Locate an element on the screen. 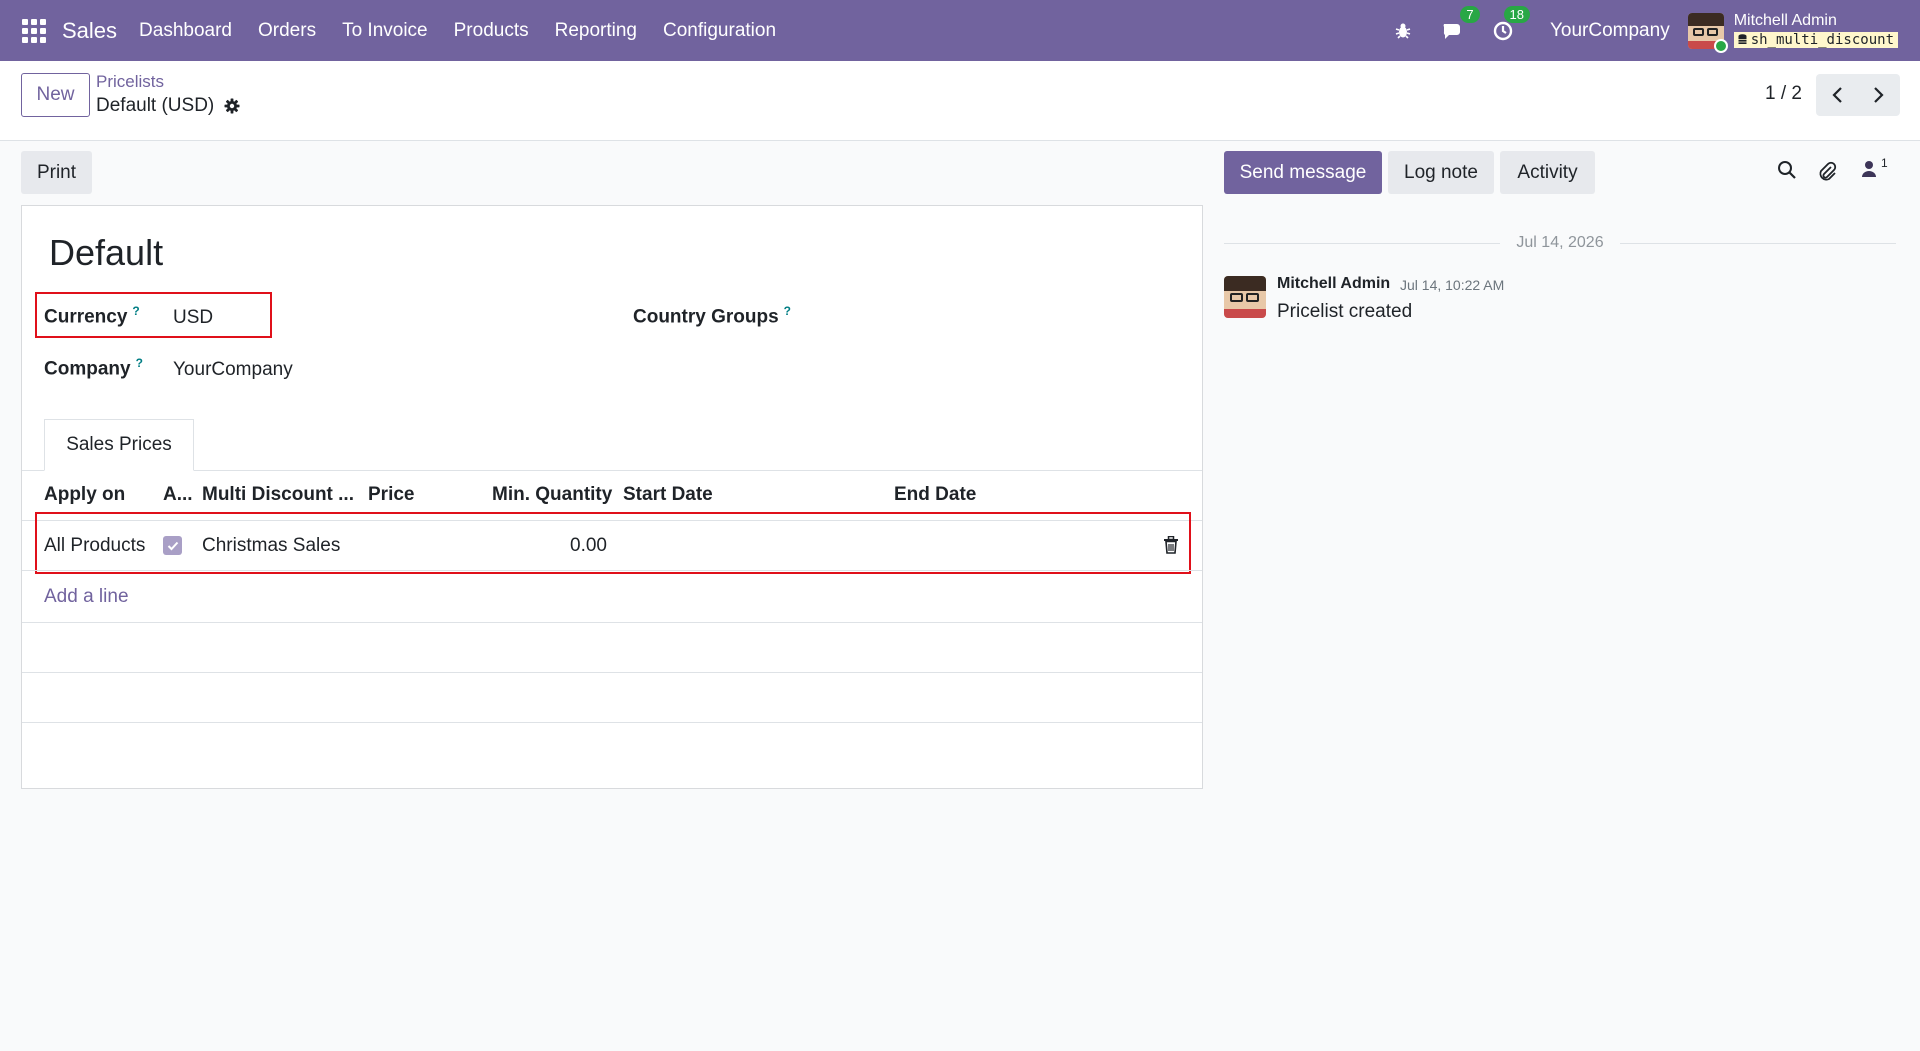 Image resolution: width=1920 pixels, height=1051 pixels. message-body: Pricelist created is located at coordinates (1345, 311).